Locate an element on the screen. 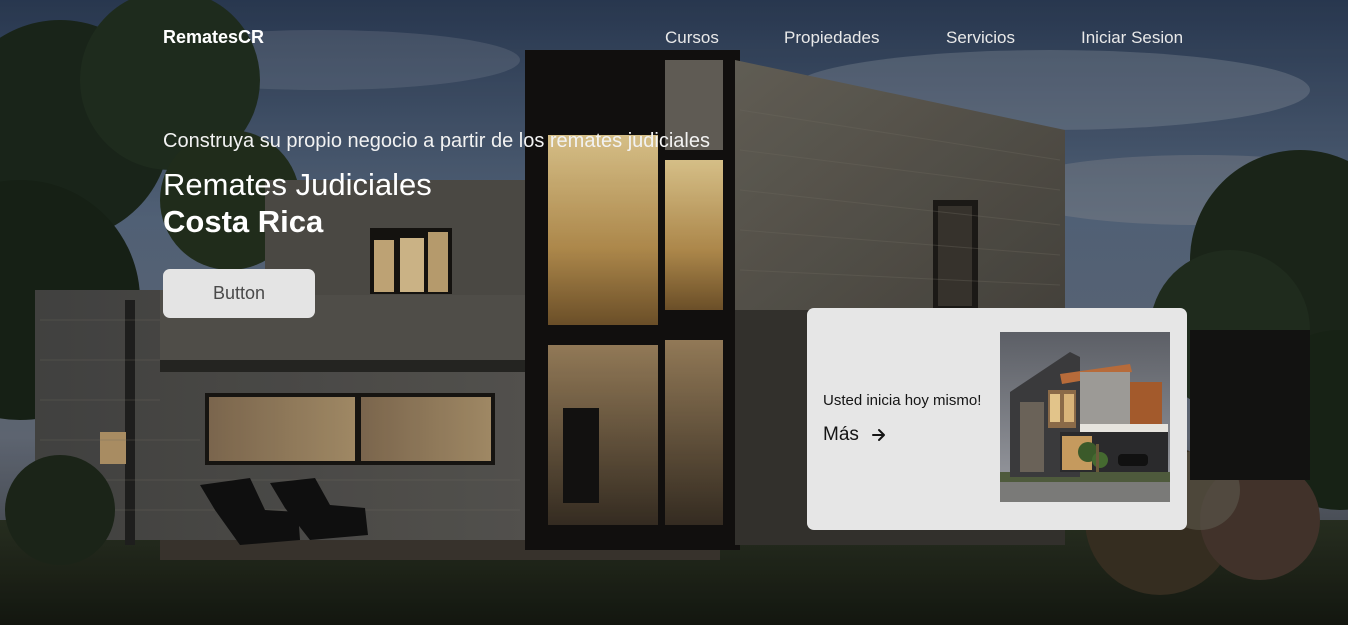  nav-link-servicios: Servicios is located at coordinates (980, 38).